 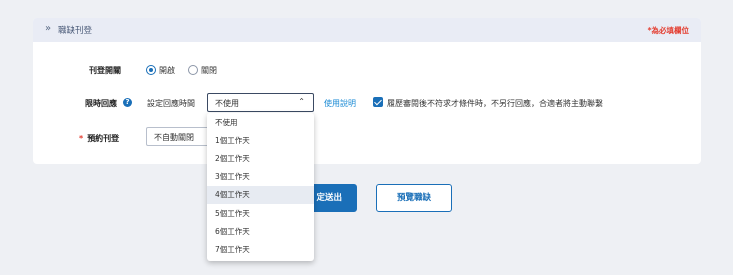 What do you see at coordinates (105, 70) in the screenshot?
I see `publish-toggle-label: 刊登開關` at bounding box center [105, 70].